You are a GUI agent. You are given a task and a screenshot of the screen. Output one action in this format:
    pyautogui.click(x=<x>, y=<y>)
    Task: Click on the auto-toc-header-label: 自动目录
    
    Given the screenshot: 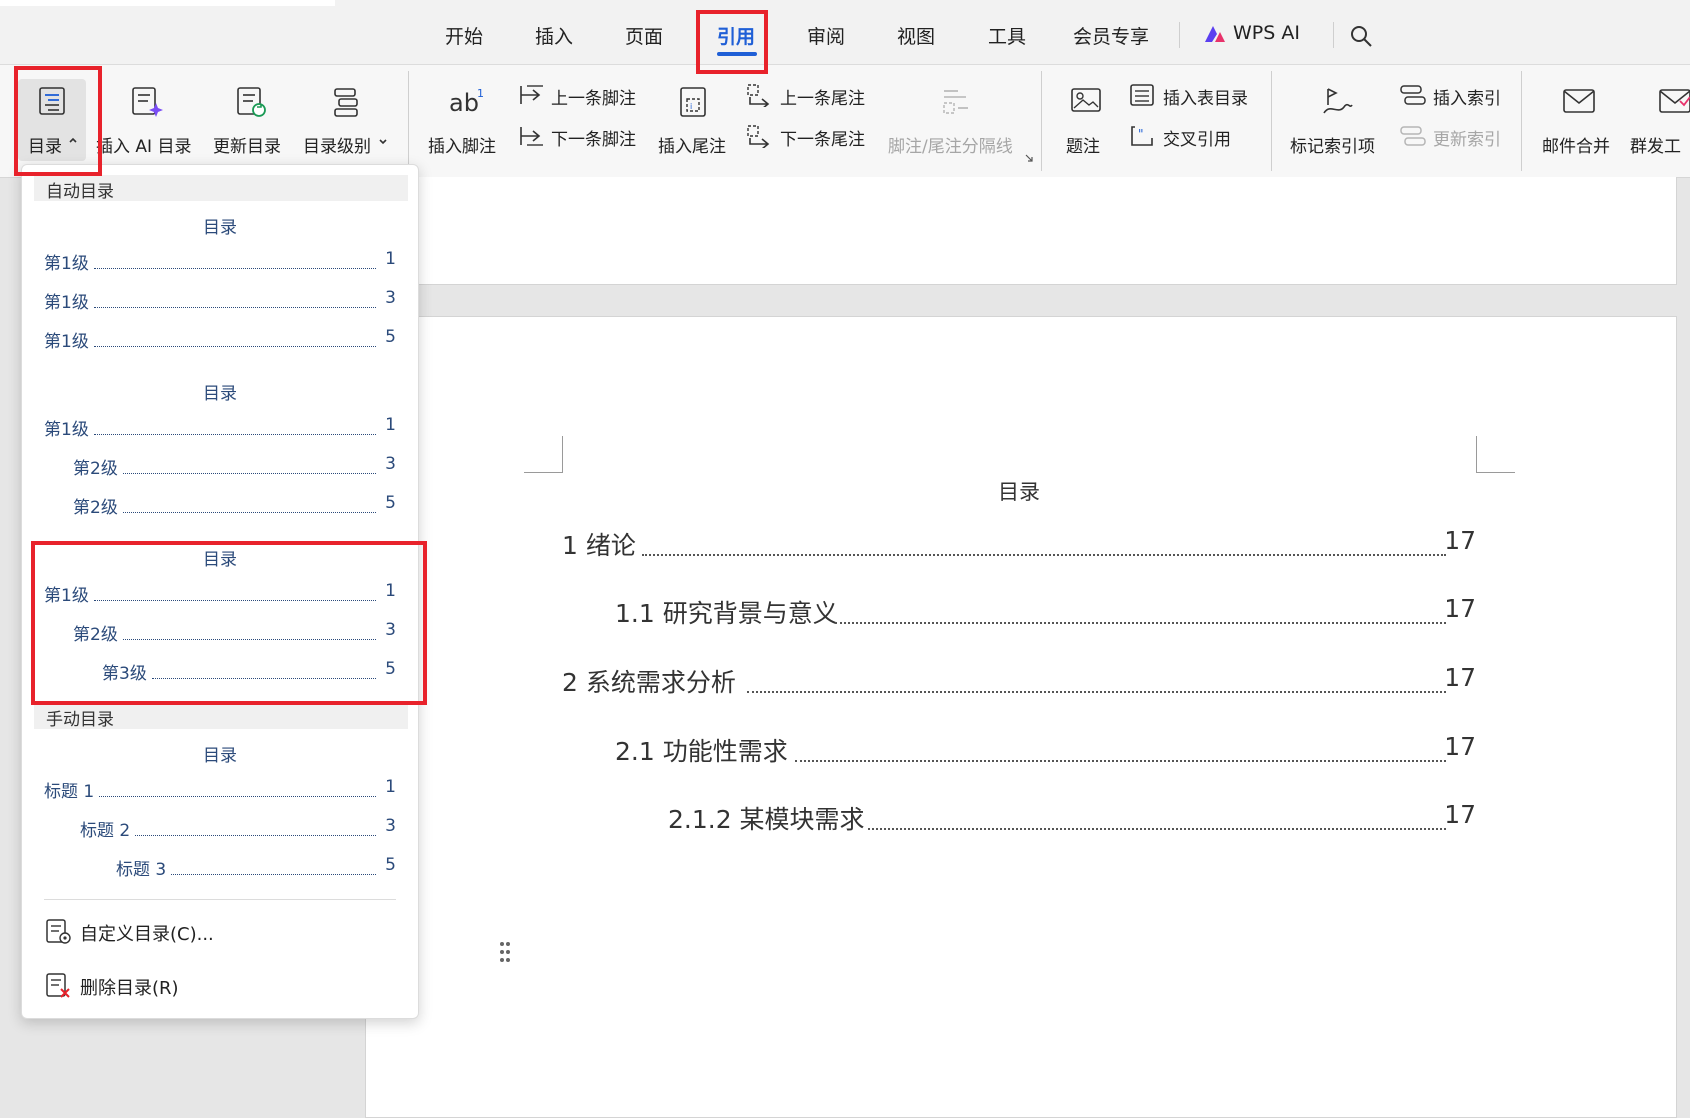 What is the action you would take?
    pyautogui.click(x=80, y=192)
    